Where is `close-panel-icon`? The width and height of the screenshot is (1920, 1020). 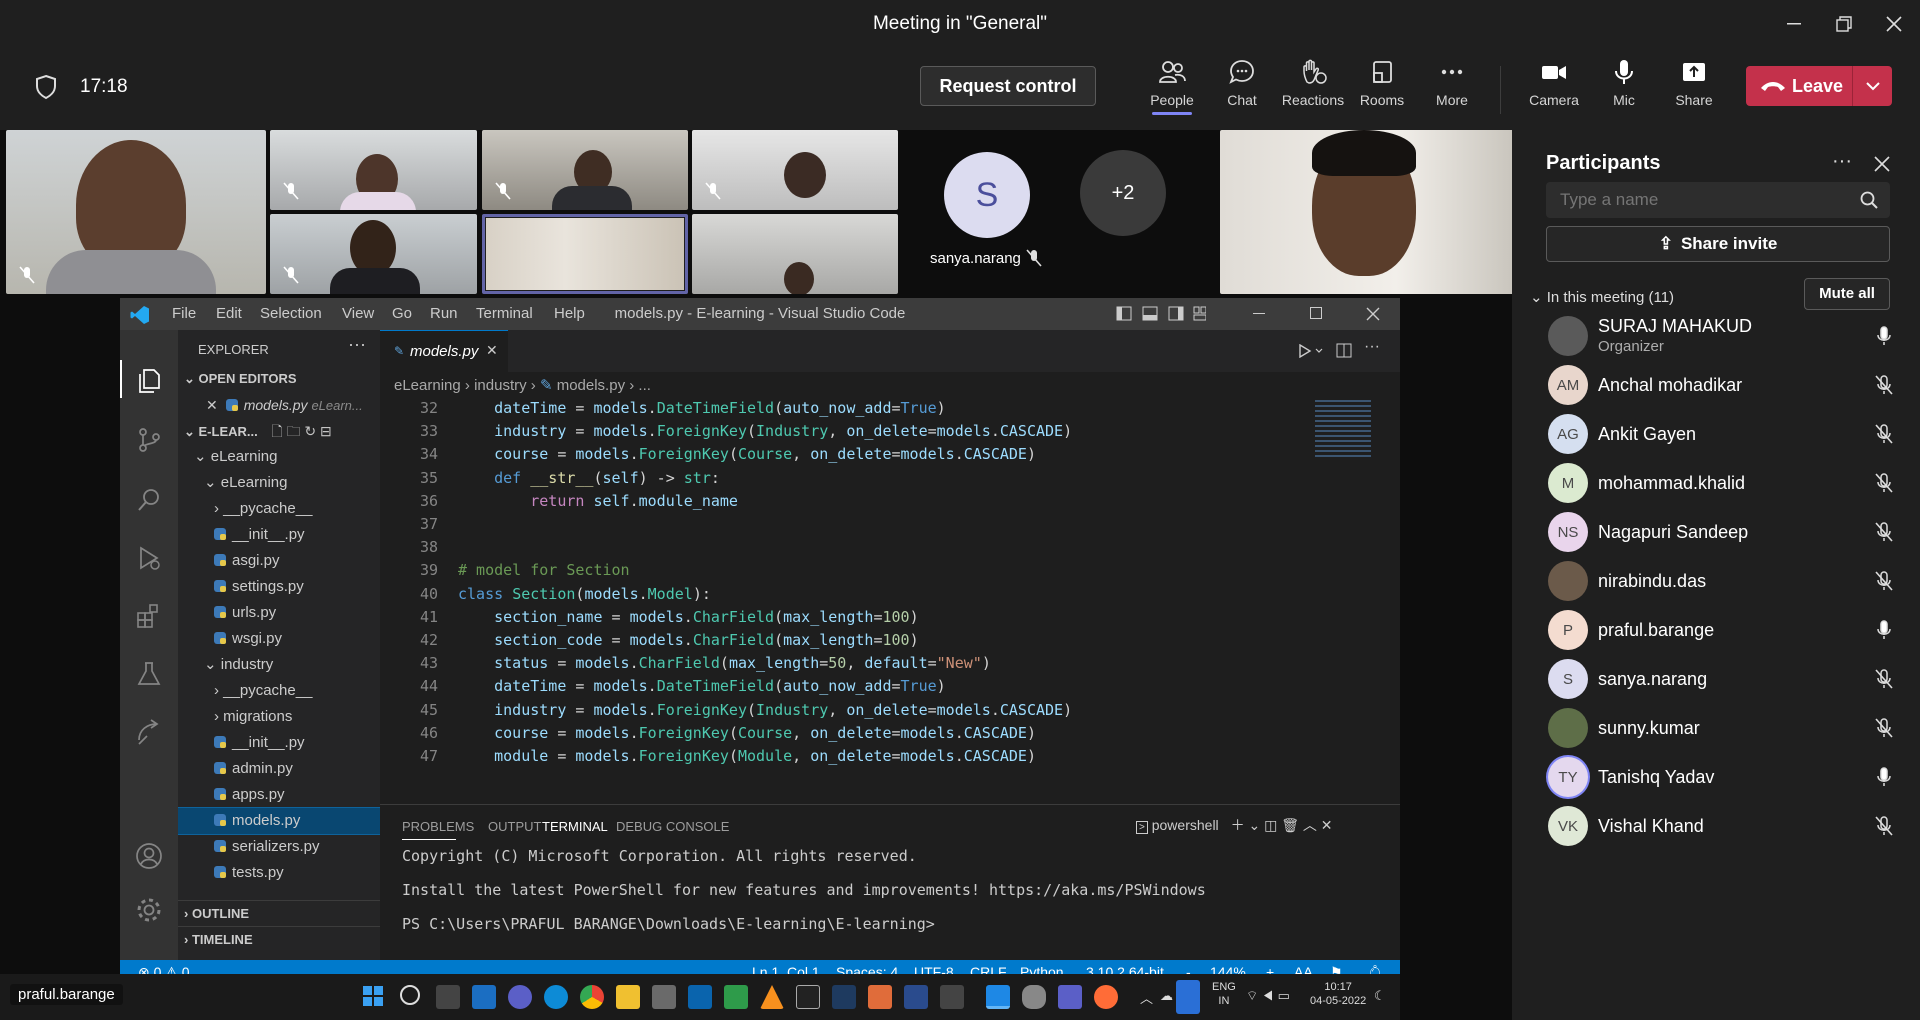
close-panel-icon is located at coordinates (1882, 164).